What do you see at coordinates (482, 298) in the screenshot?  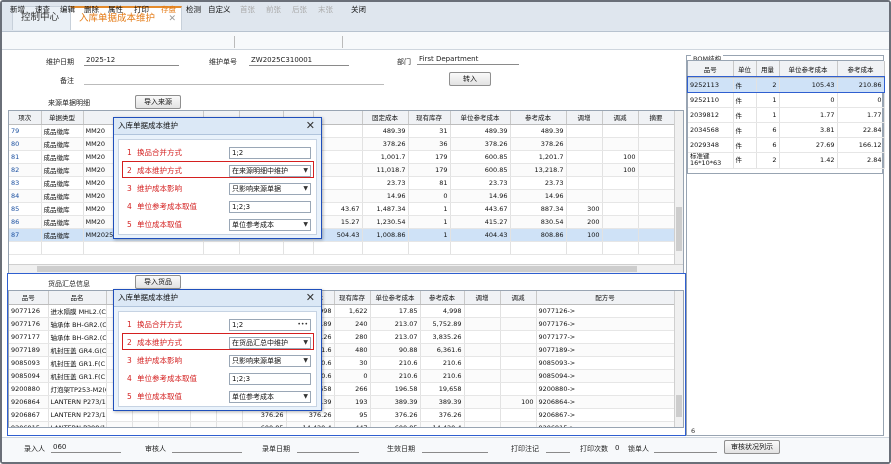 I see `column-header: 调增` at bounding box center [482, 298].